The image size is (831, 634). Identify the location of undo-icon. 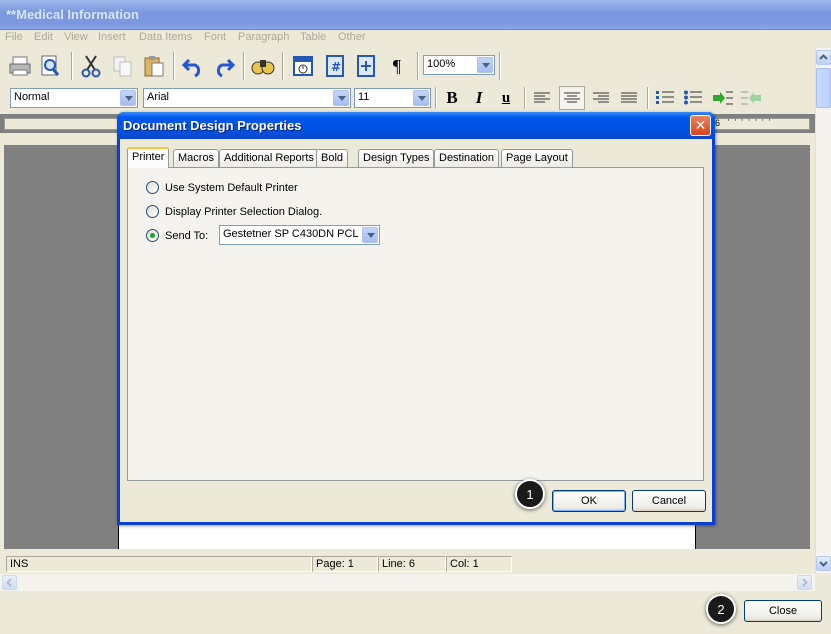
(193, 66).